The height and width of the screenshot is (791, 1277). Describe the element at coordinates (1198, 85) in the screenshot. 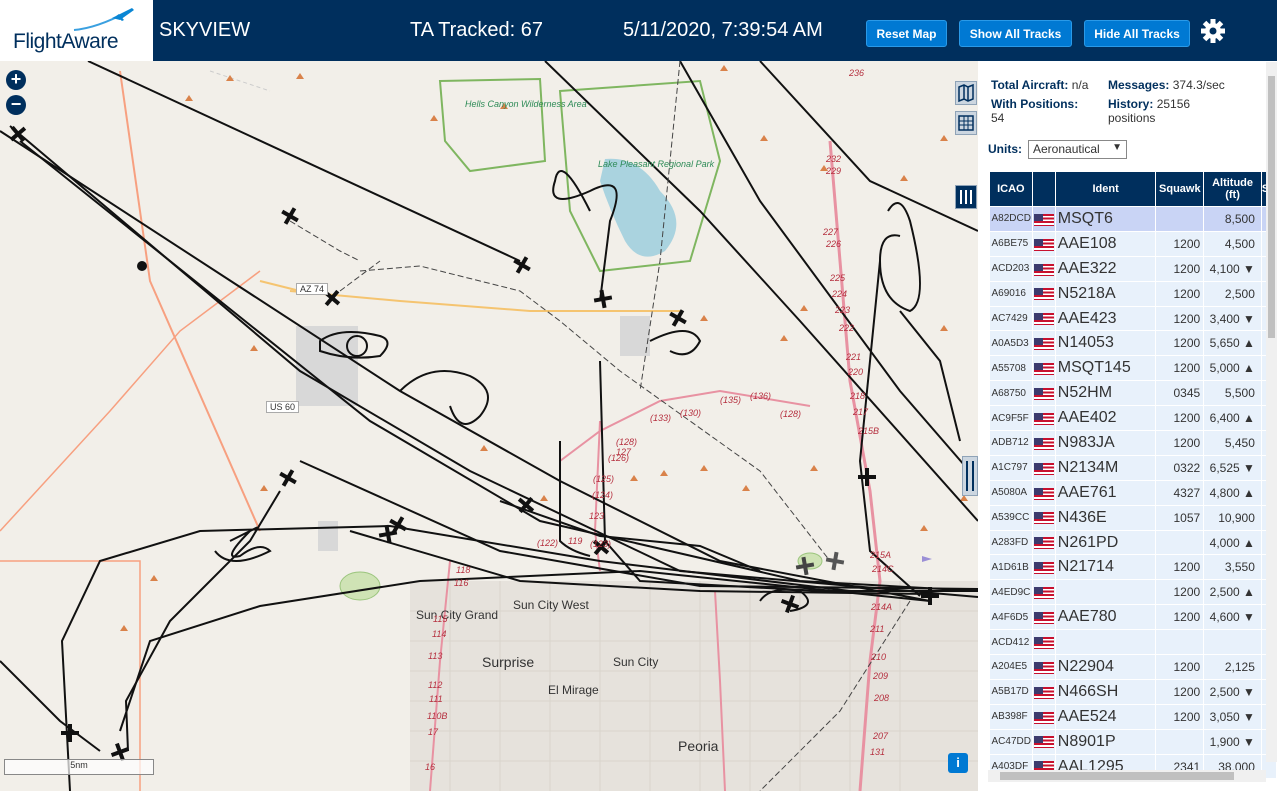

I see `messages-value: 374.3/sec` at that location.